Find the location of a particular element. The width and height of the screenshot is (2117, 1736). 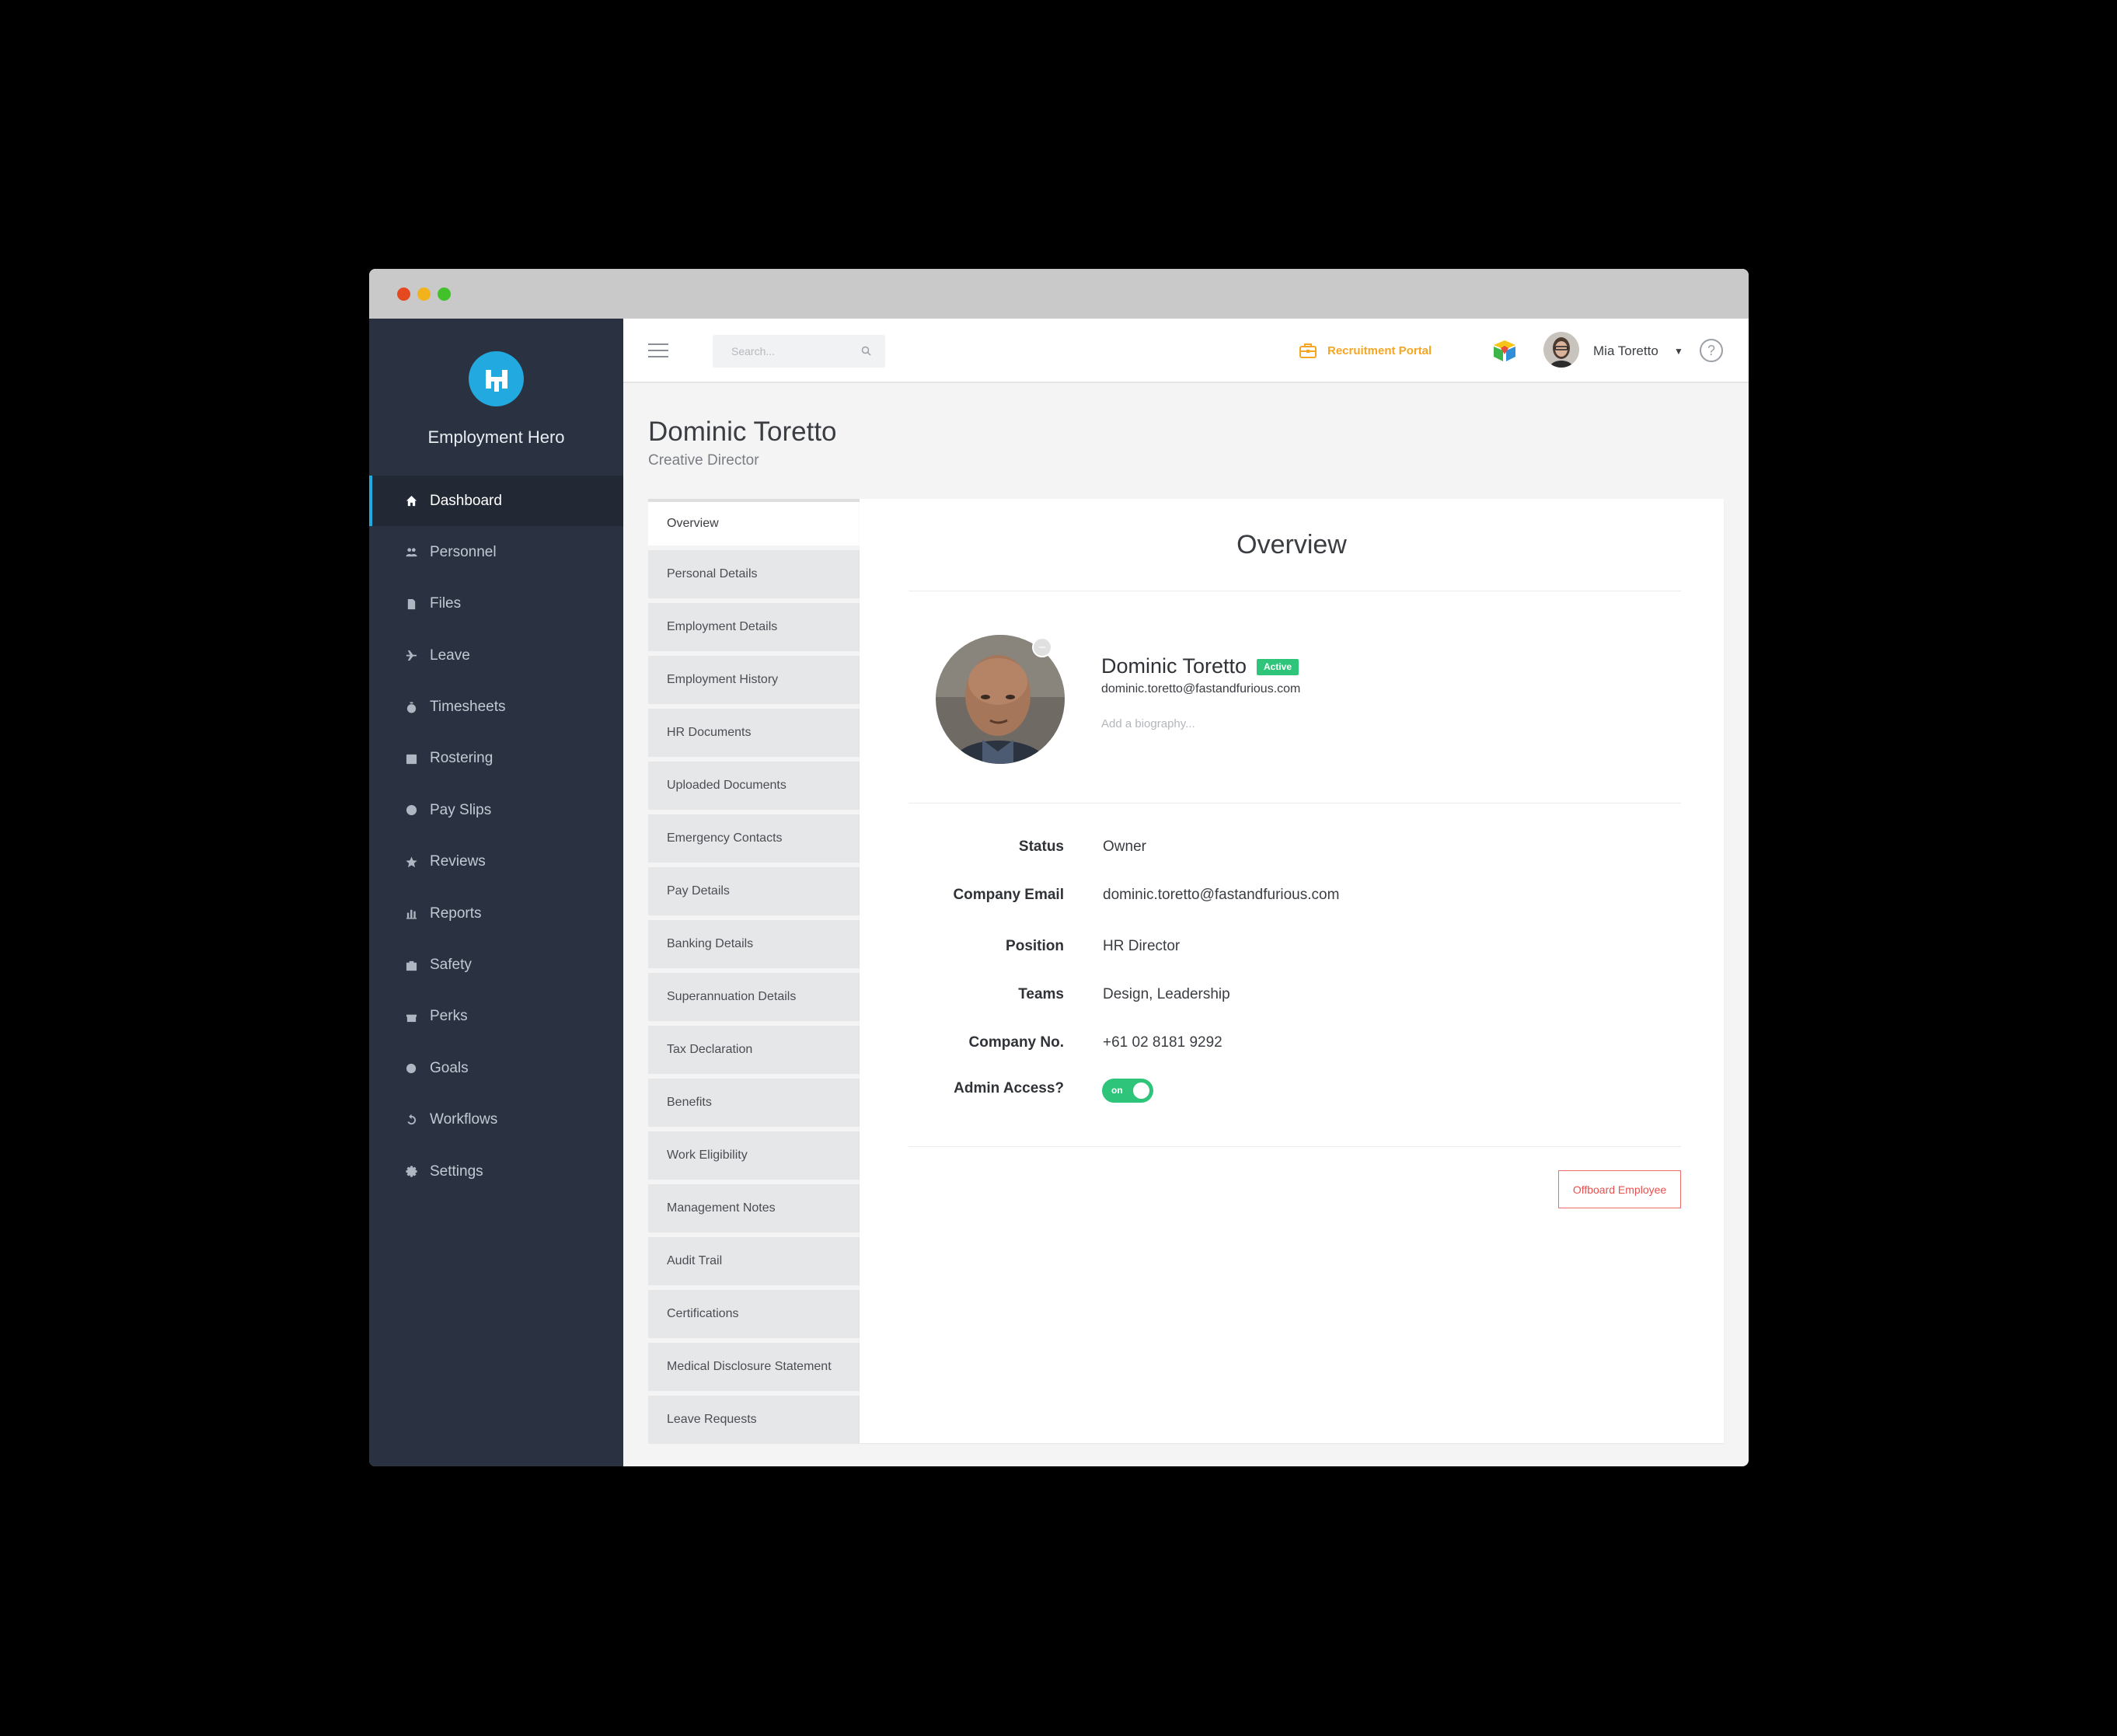

home-icon is located at coordinates (411, 501).